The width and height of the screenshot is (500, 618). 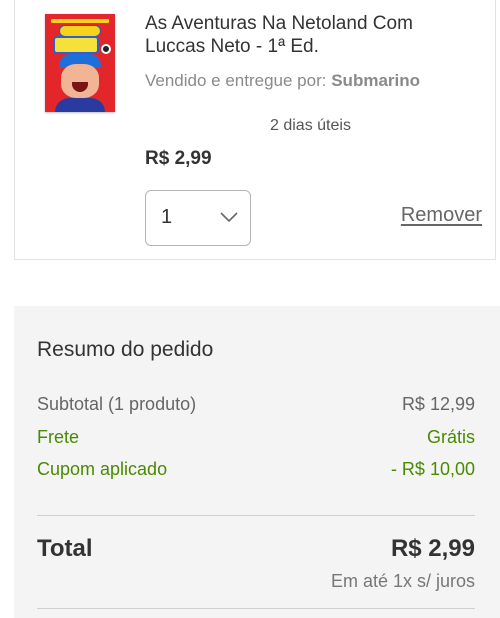 What do you see at coordinates (256, 406) in the screenshot?
I see `subtotal-row: Subtotal (1 produto) R$ 12,99` at bounding box center [256, 406].